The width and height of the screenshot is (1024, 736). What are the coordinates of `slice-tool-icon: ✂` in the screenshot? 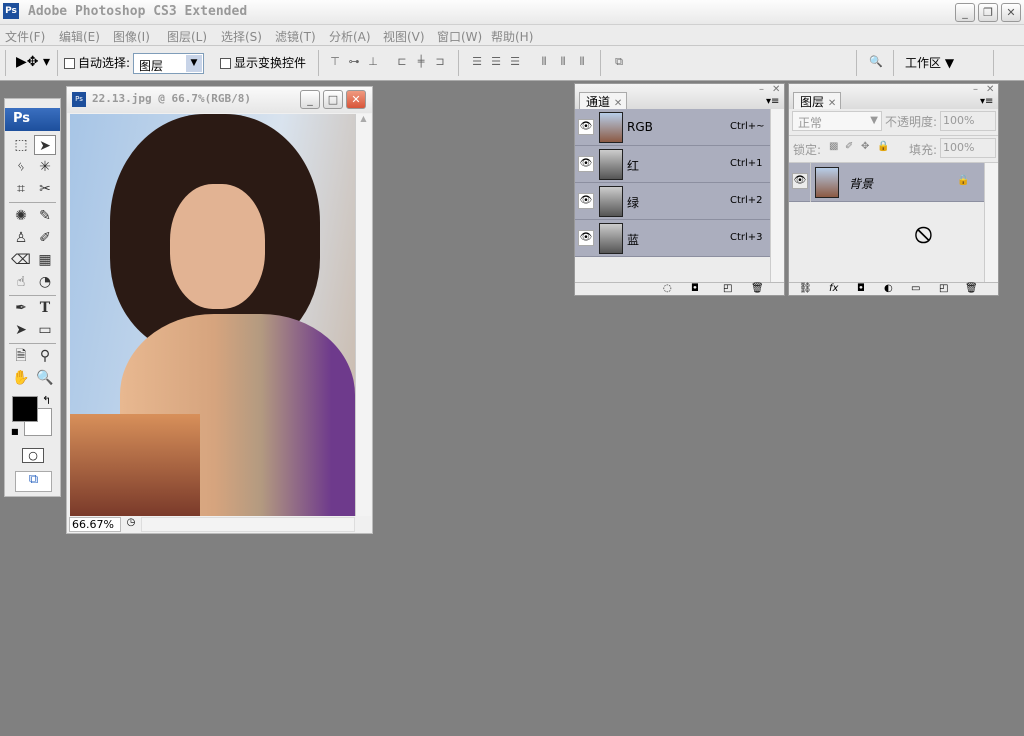 It's located at (45, 189).